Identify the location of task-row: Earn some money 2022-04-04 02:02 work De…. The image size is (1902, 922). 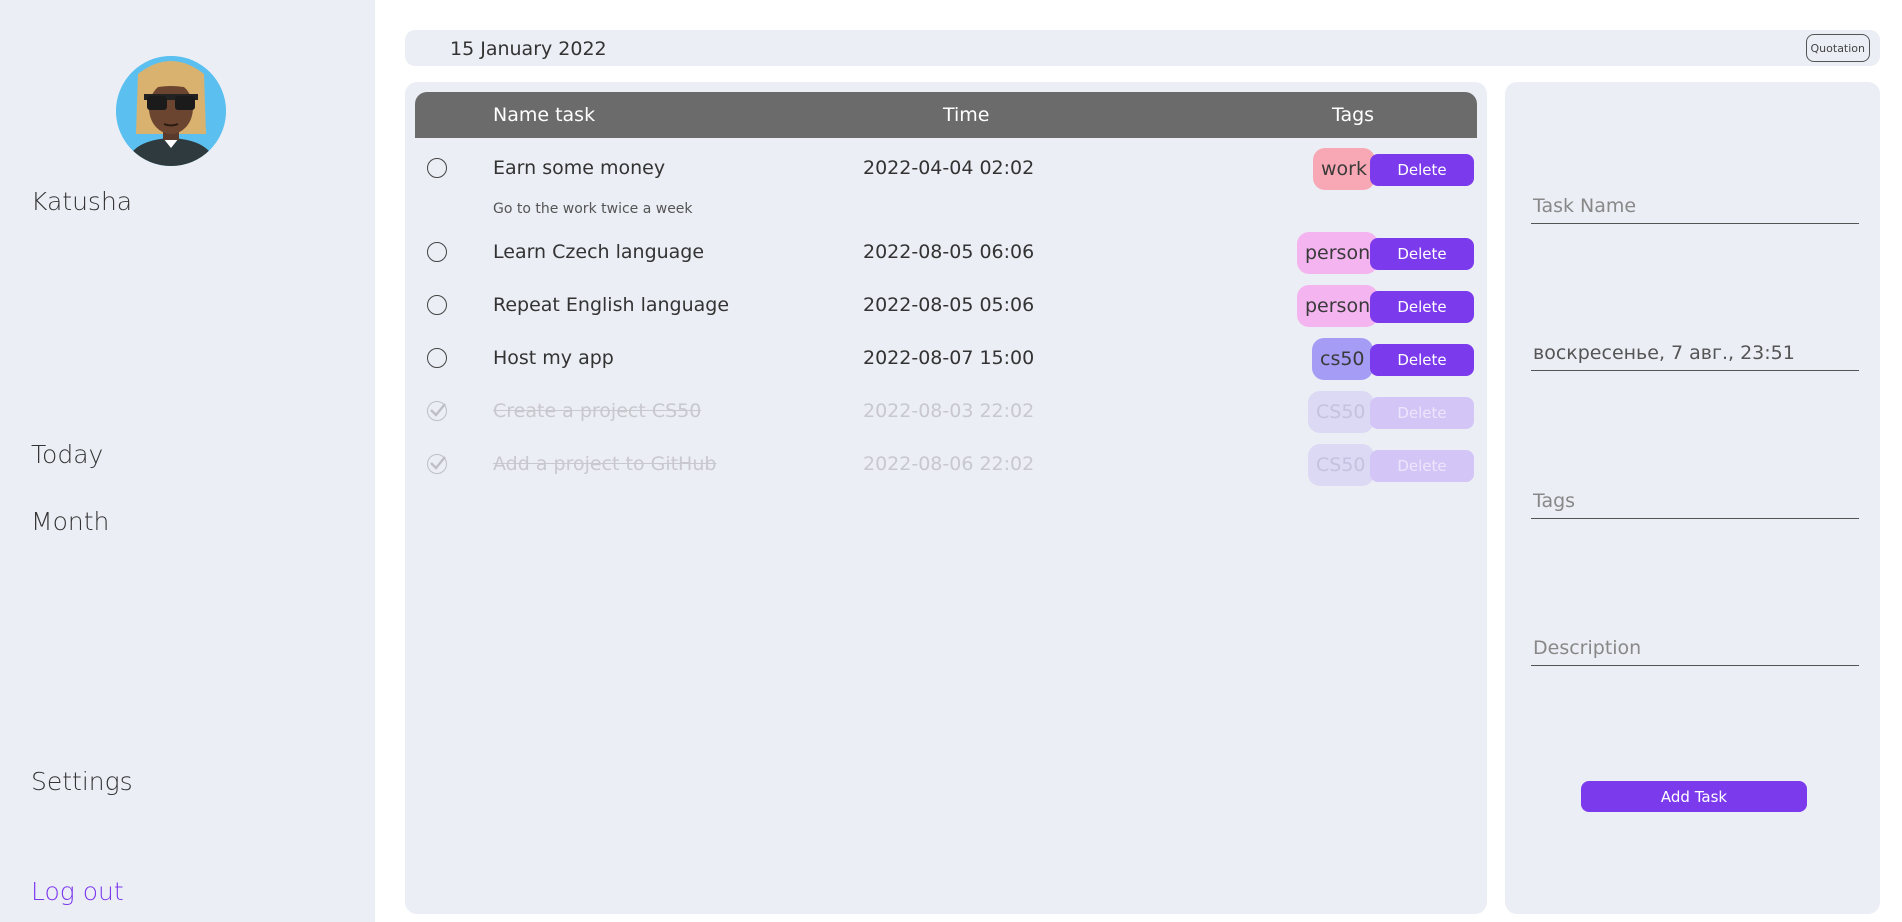
(946, 169).